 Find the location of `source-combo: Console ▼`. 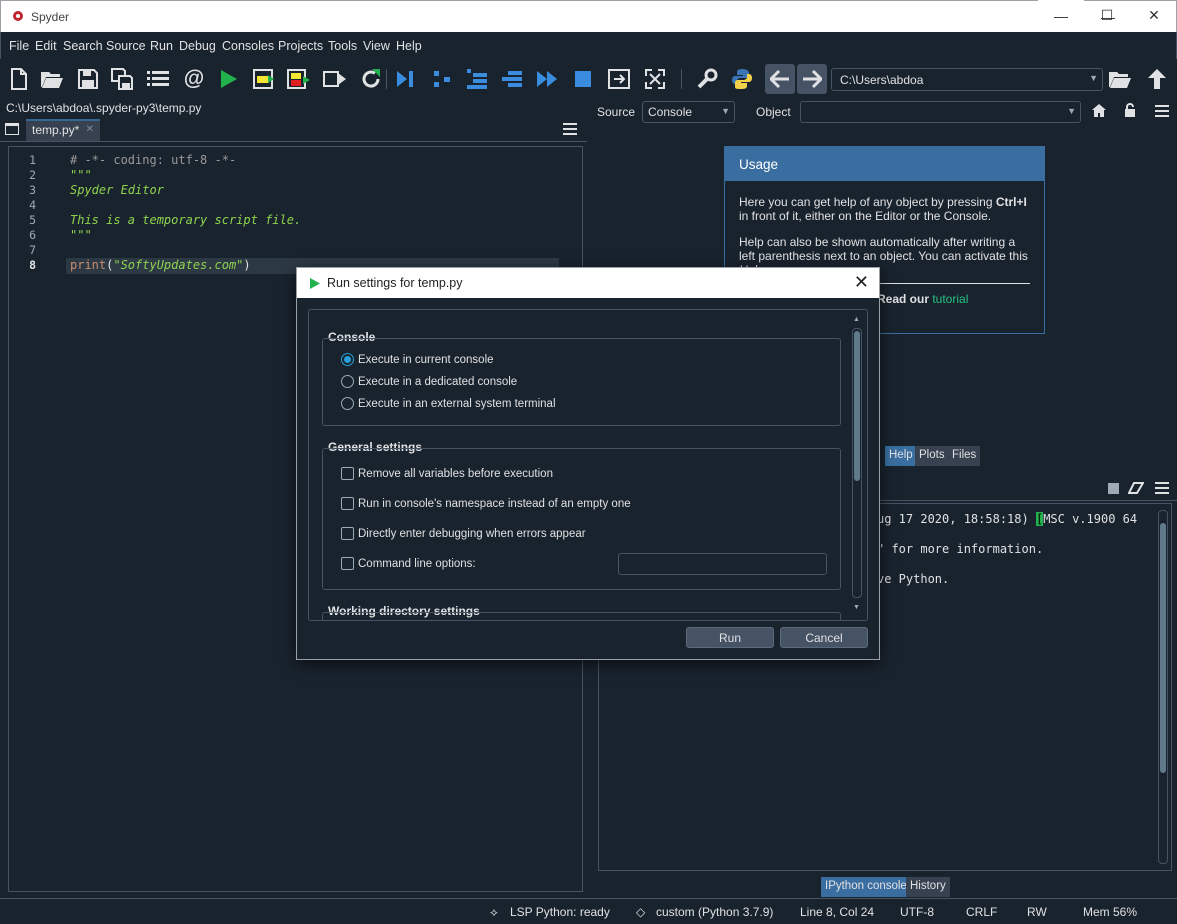

source-combo: Console ▼ is located at coordinates (688, 112).